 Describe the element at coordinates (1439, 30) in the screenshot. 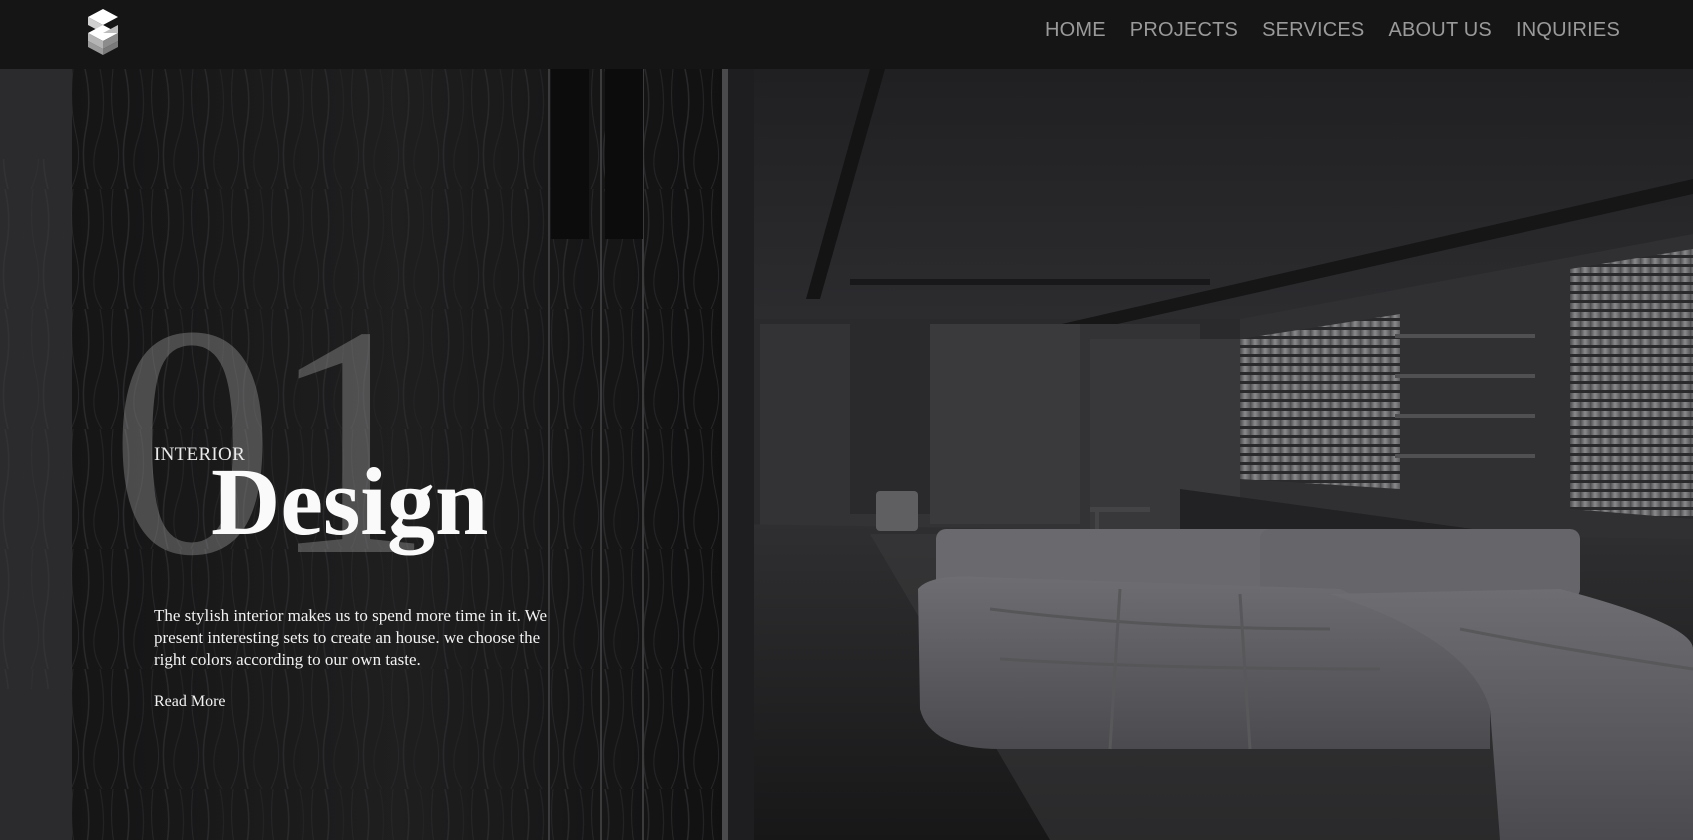

I see `nav-about-us-link: ABOUT US` at that location.